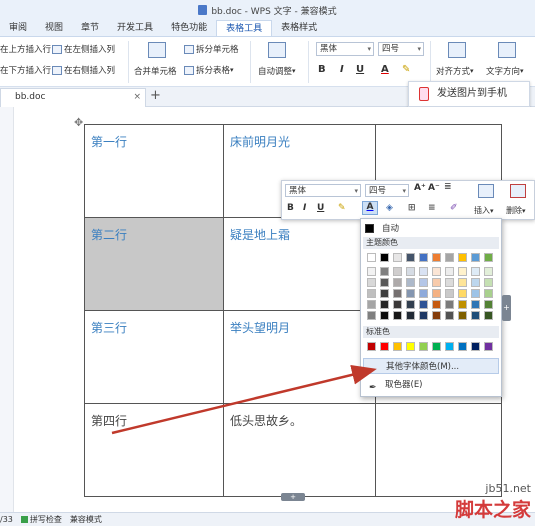 This screenshot has width=535, height=526. Describe the element at coordinates (432, 208) in the screenshot. I see `align-menu-icon: ≡` at that location.